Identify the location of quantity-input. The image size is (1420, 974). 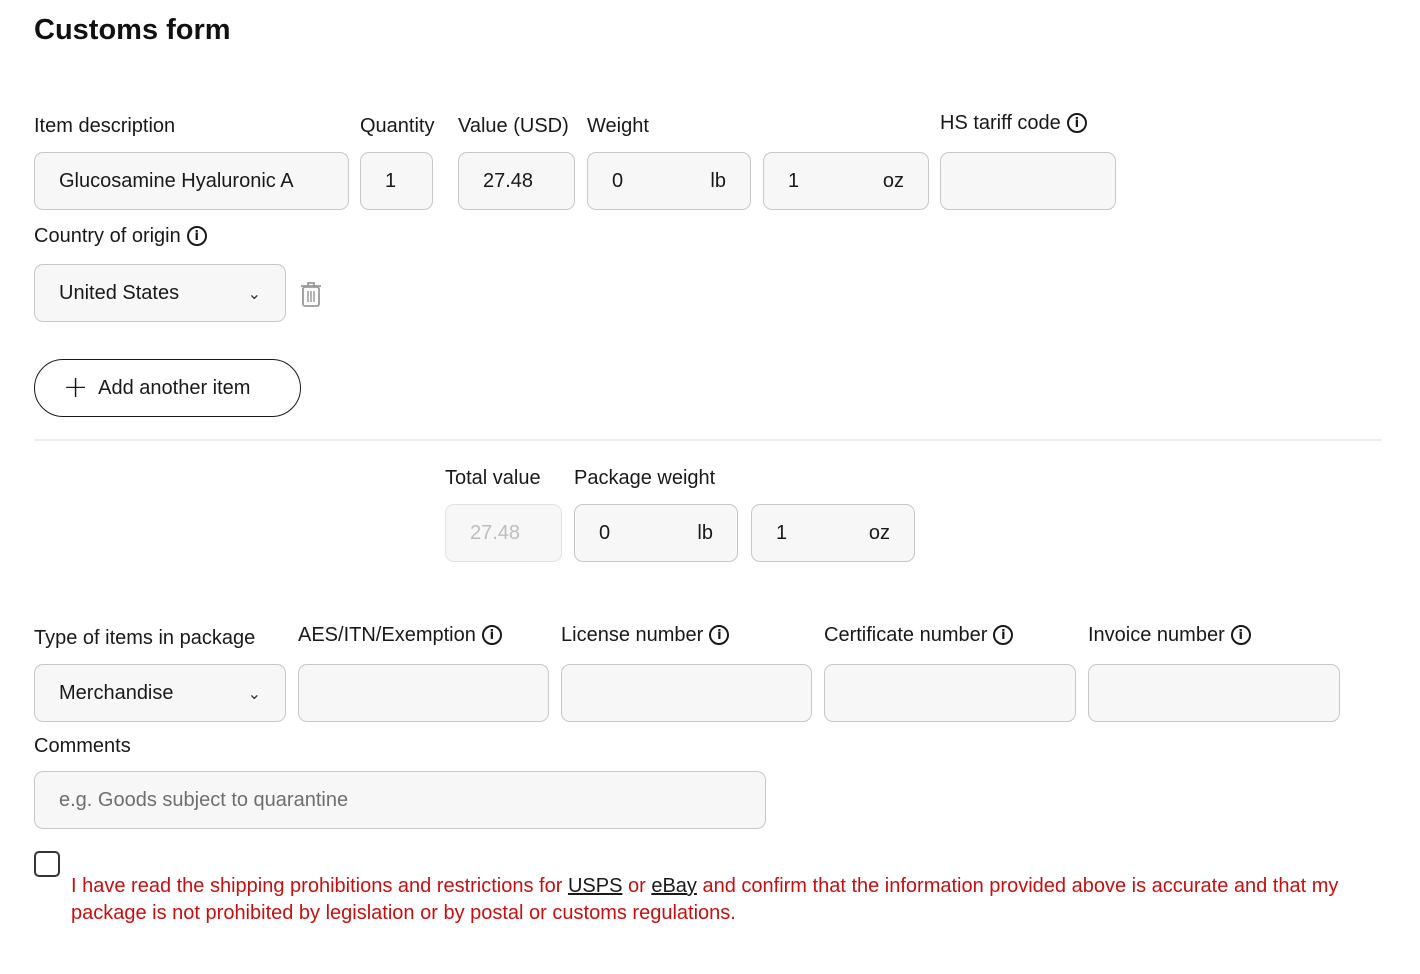
(396, 181).